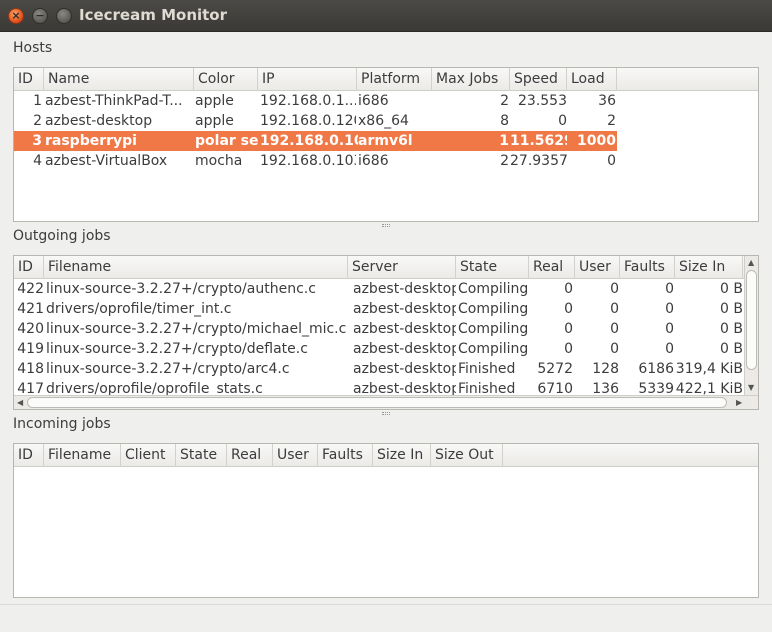 This screenshot has height=632, width=772. What do you see at coordinates (377, 402) in the screenshot?
I see `outgoing-horizontal-scroll-thumb` at bounding box center [377, 402].